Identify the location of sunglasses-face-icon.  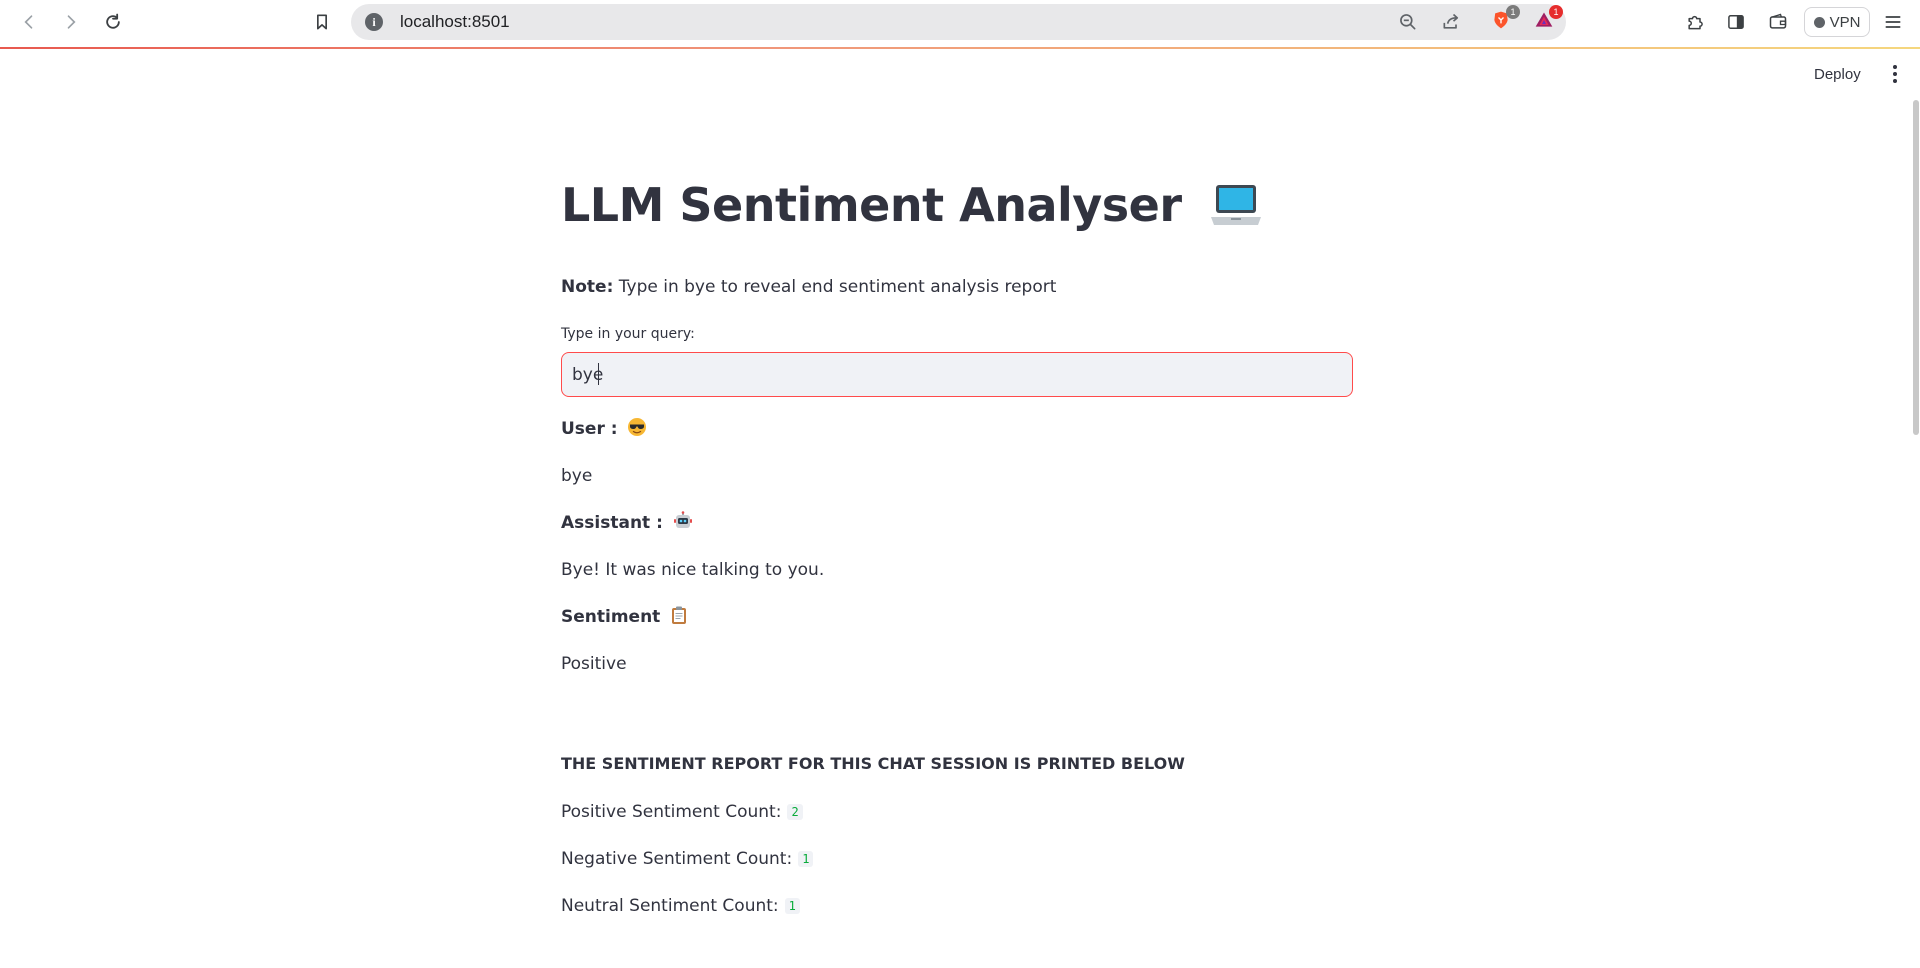
(637, 427).